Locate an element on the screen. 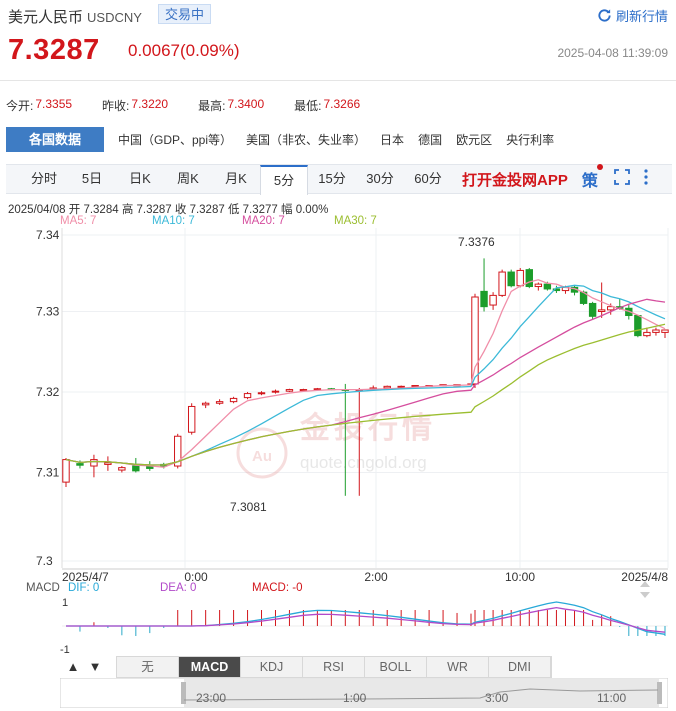 The width and height of the screenshot is (676, 711). refresh-label: 刷新行情 is located at coordinates (641, 16).